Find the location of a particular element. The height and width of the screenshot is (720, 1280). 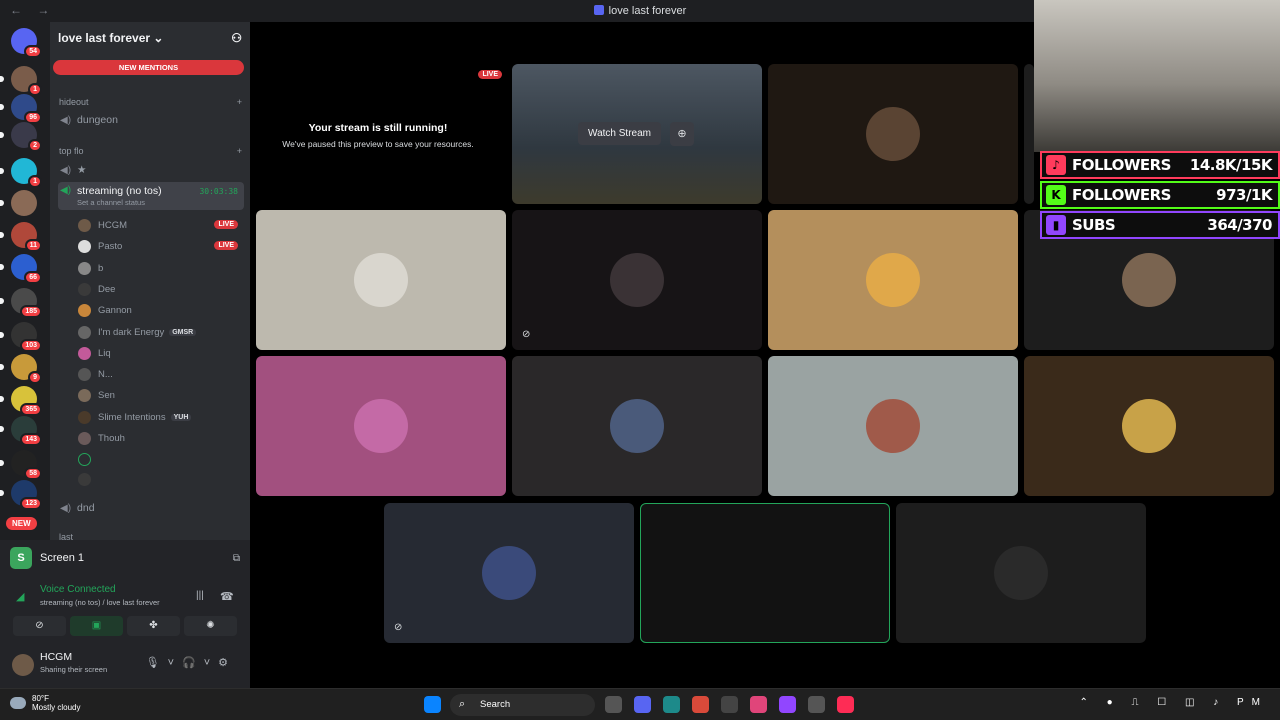

weather-widget: 80°F Mostly cloudy is located at coordinates (45, 703).